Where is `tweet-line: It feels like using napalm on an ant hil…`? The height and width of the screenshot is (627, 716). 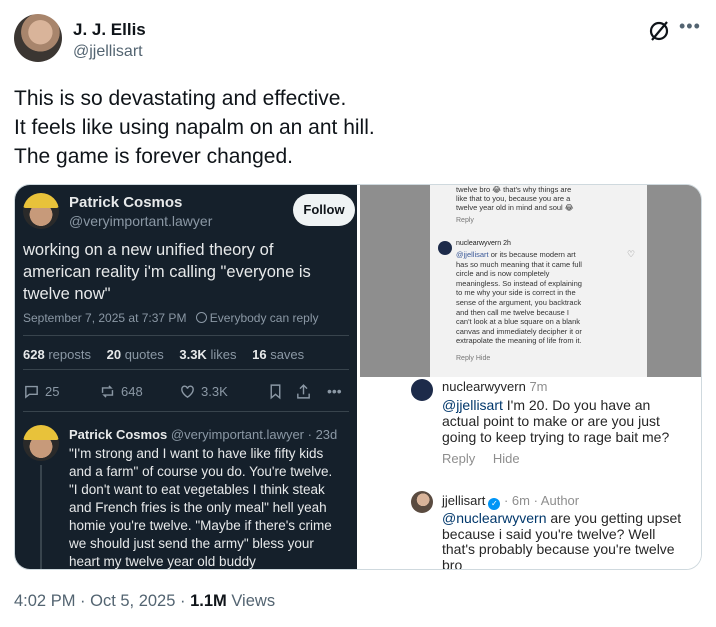 tweet-line: It feels like using napalm on an ant hil… is located at coordinates (194, 127).